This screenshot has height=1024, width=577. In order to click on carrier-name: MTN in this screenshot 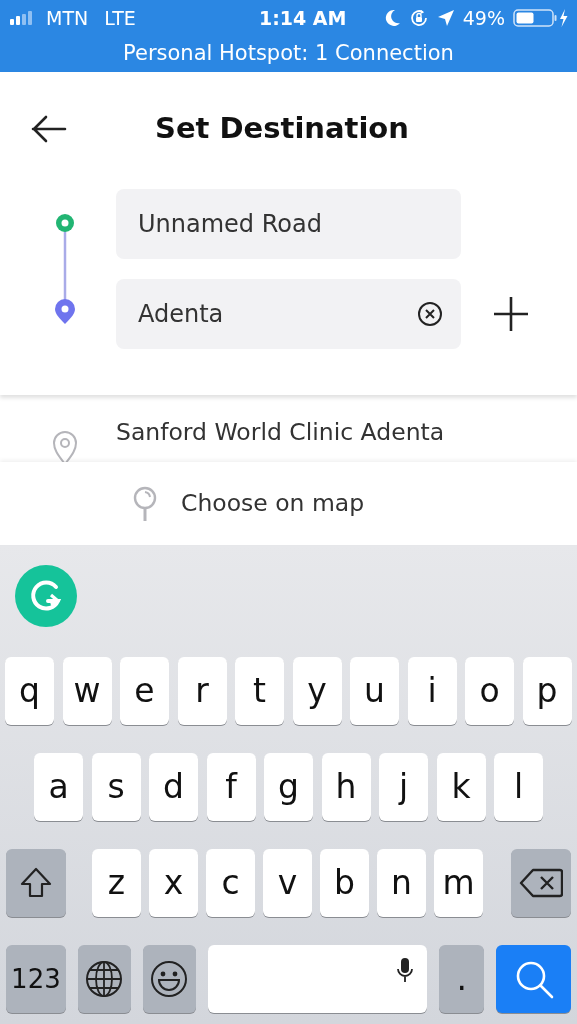, I will do `click(67, 18)`.